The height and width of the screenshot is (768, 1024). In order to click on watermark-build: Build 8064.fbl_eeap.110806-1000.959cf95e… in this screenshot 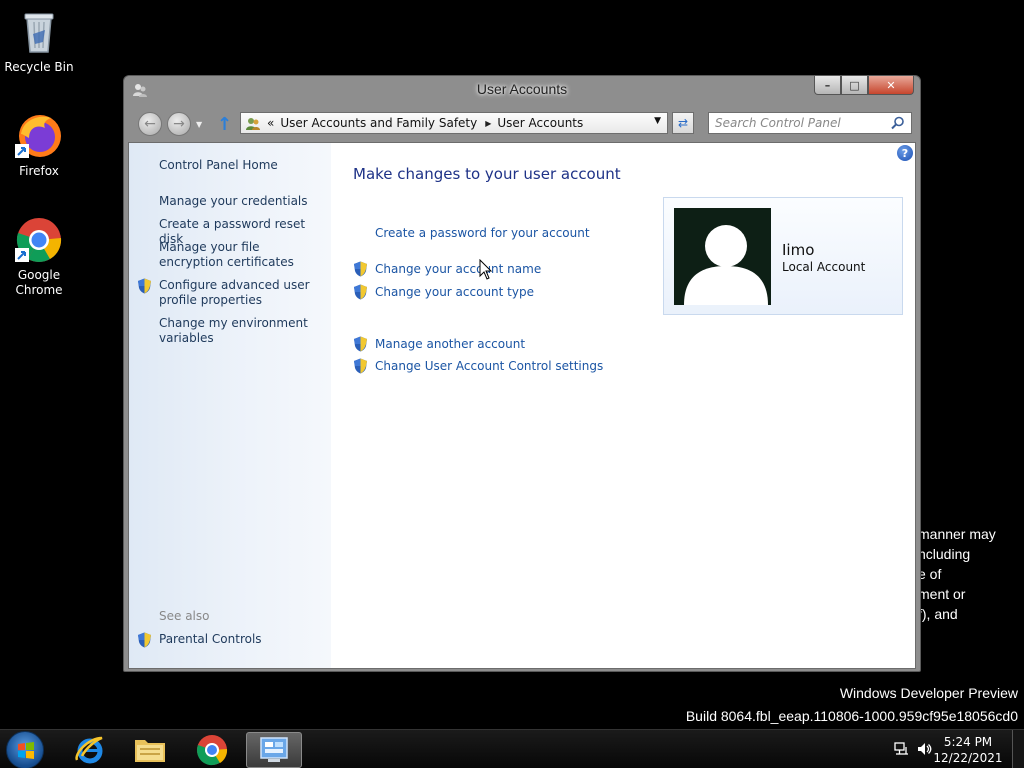, I will do `click(851, 716)`.